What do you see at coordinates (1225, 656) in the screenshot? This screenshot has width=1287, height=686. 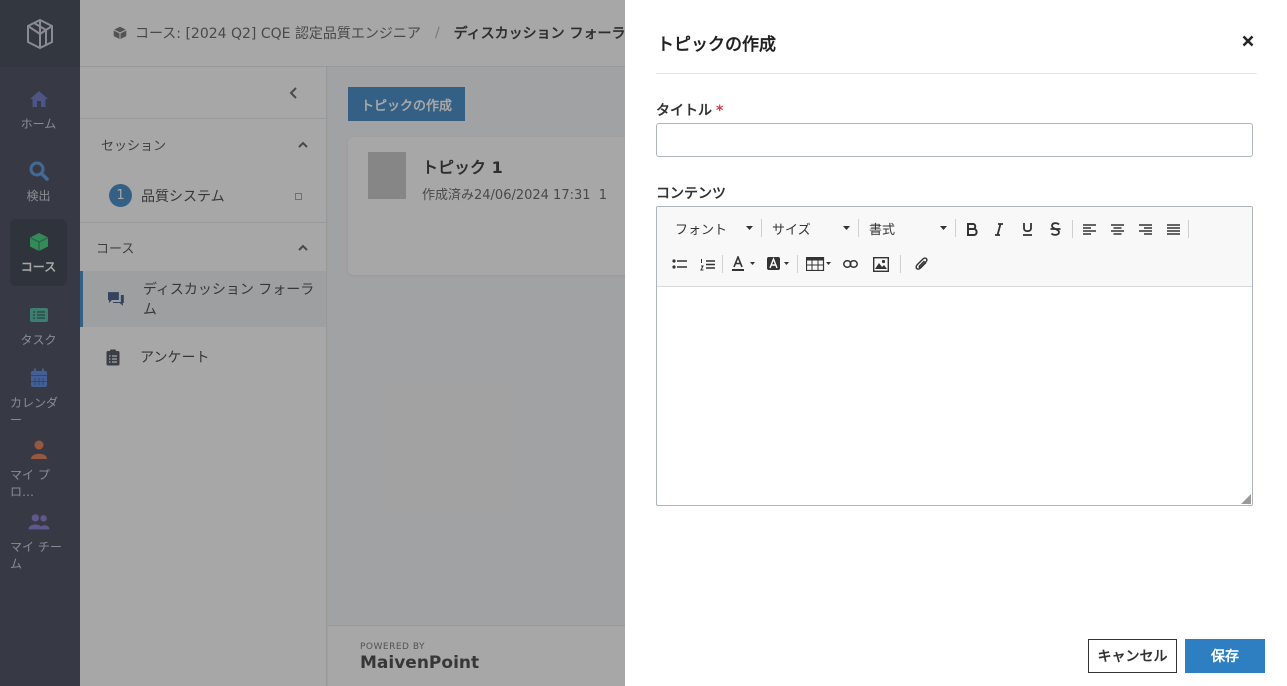 I see `save-button: 保存` at bounding box center [1225, 656].